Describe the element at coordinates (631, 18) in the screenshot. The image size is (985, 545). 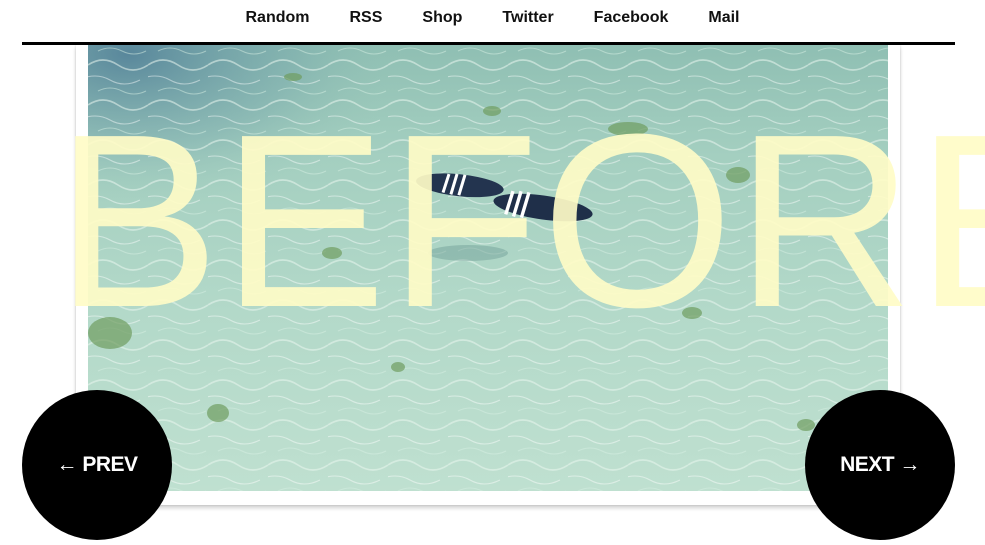
I see `nav-facebook-link: Facebook` at that location.